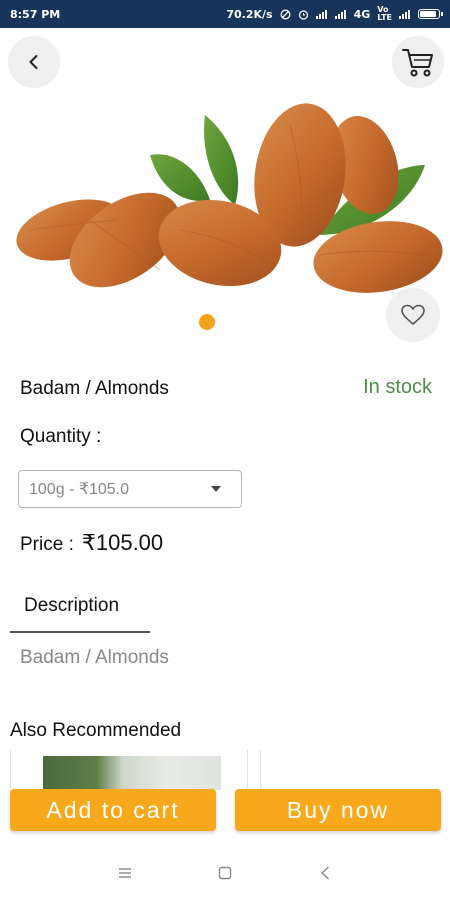 The height and width of the screenshot is (900, 450). Describe the element at coordinates (122, 542) in the screenshot. I see `price-value: ₹105.00` at that location.